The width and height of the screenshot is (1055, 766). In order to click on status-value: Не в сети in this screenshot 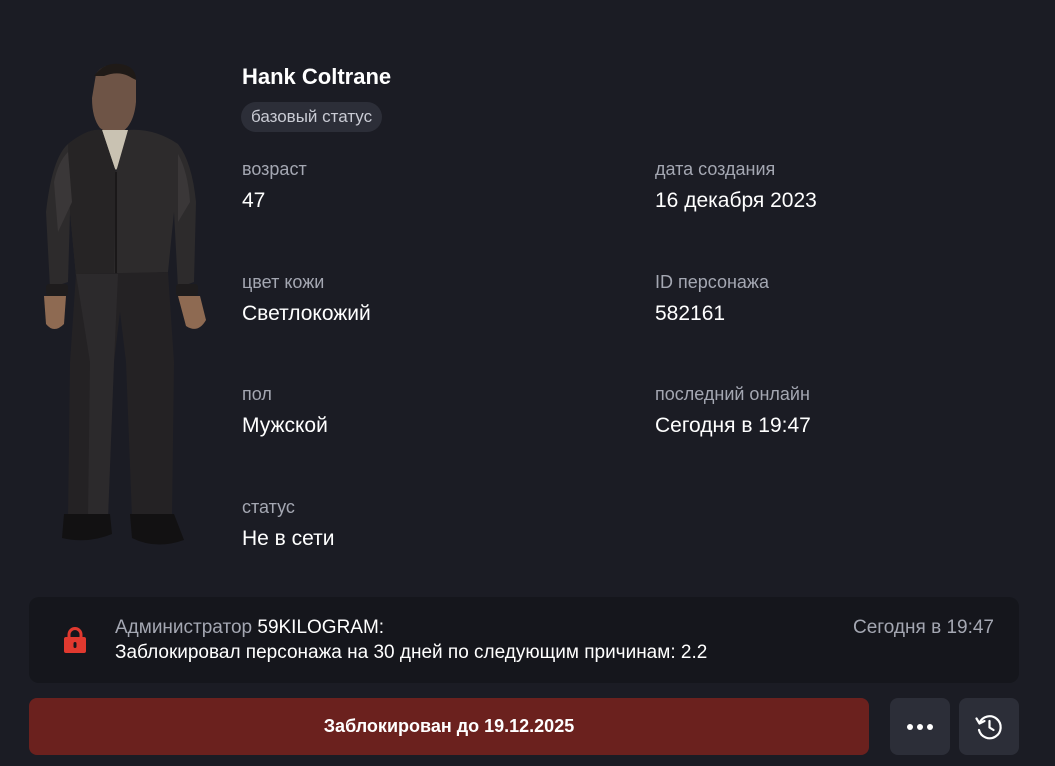, I will do `click(288, 538)`.